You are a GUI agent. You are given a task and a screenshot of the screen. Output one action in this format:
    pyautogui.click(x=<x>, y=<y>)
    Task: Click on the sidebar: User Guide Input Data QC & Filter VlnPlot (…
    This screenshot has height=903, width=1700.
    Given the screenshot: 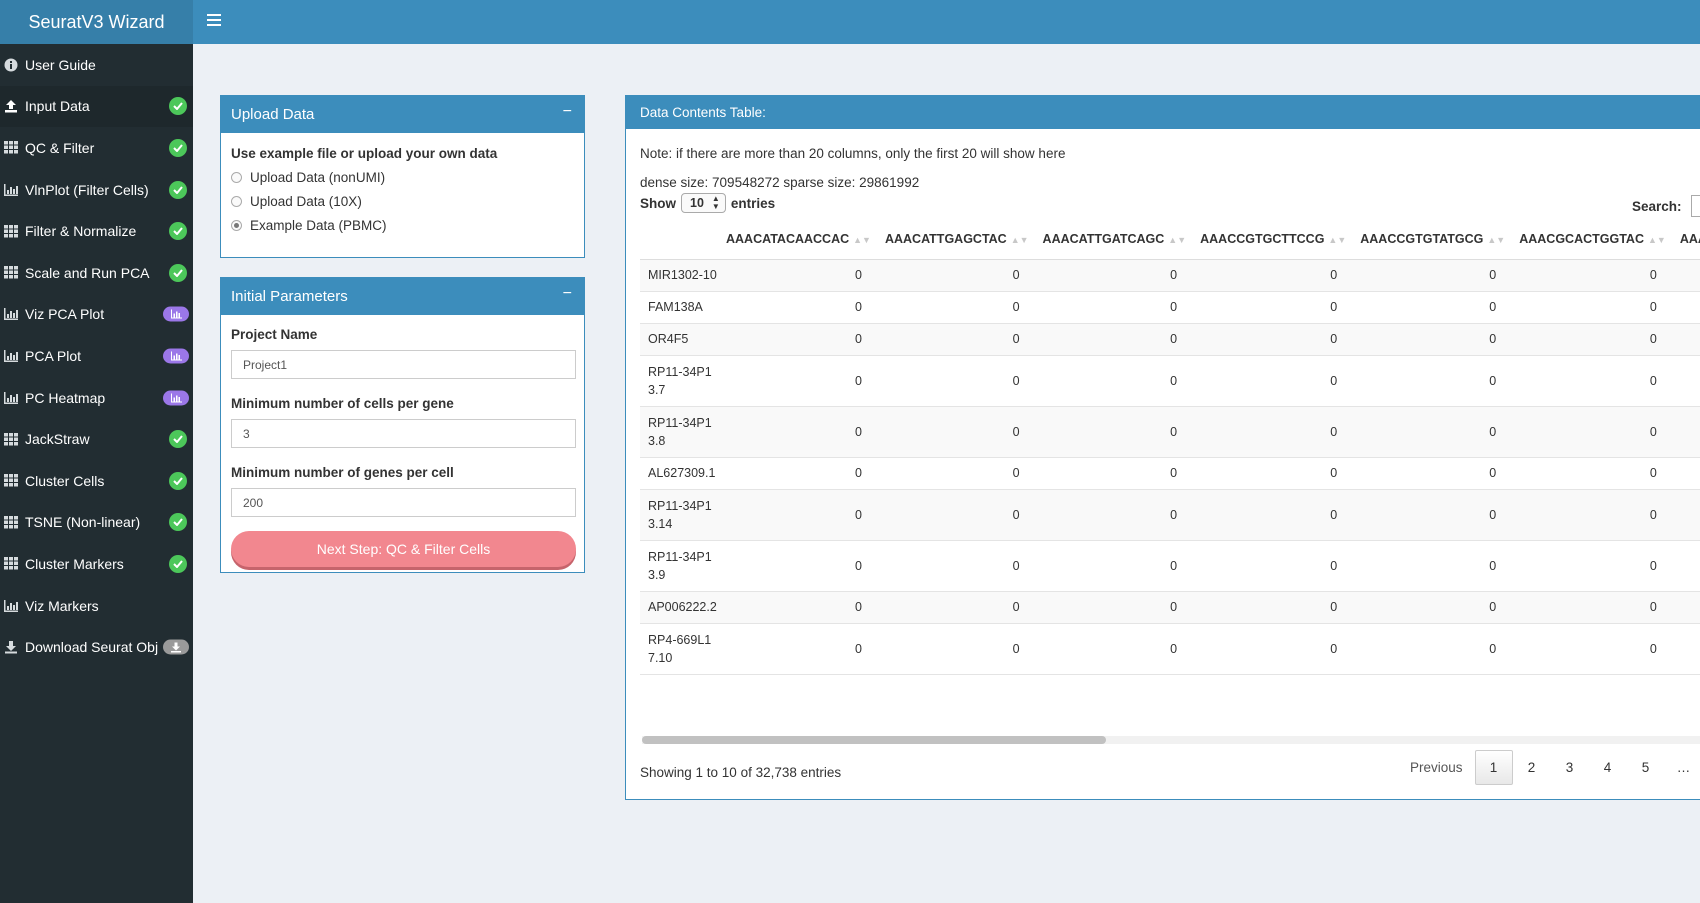 What is the action you would take?
    pyautogui.click(x=96, y=473)
    